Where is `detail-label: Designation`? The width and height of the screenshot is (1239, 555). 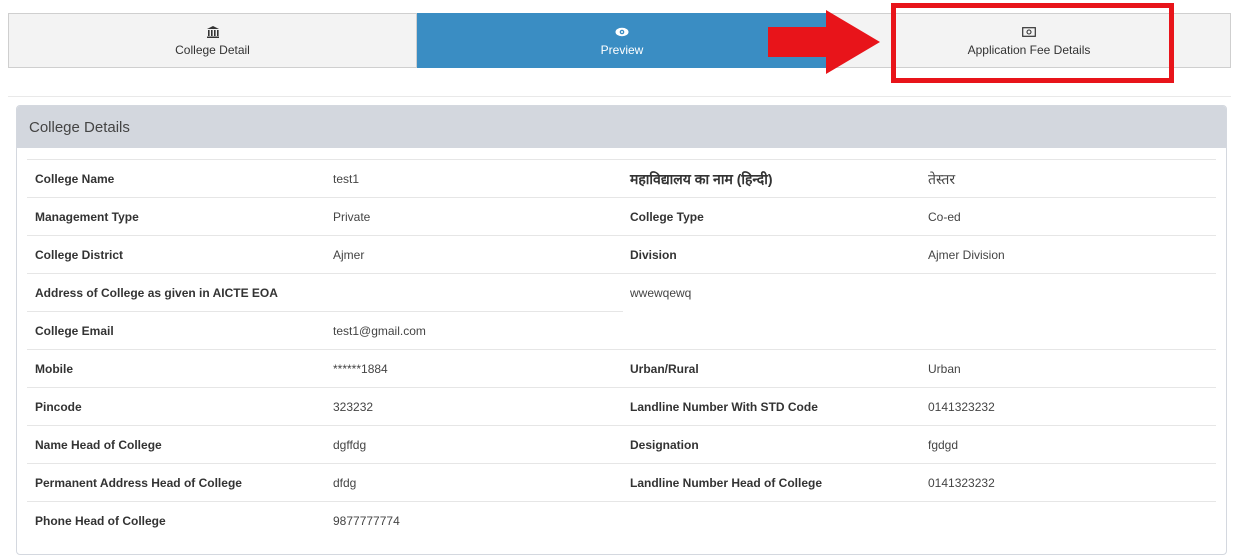 detail-label: Designation is located at coordinates (664, 445).